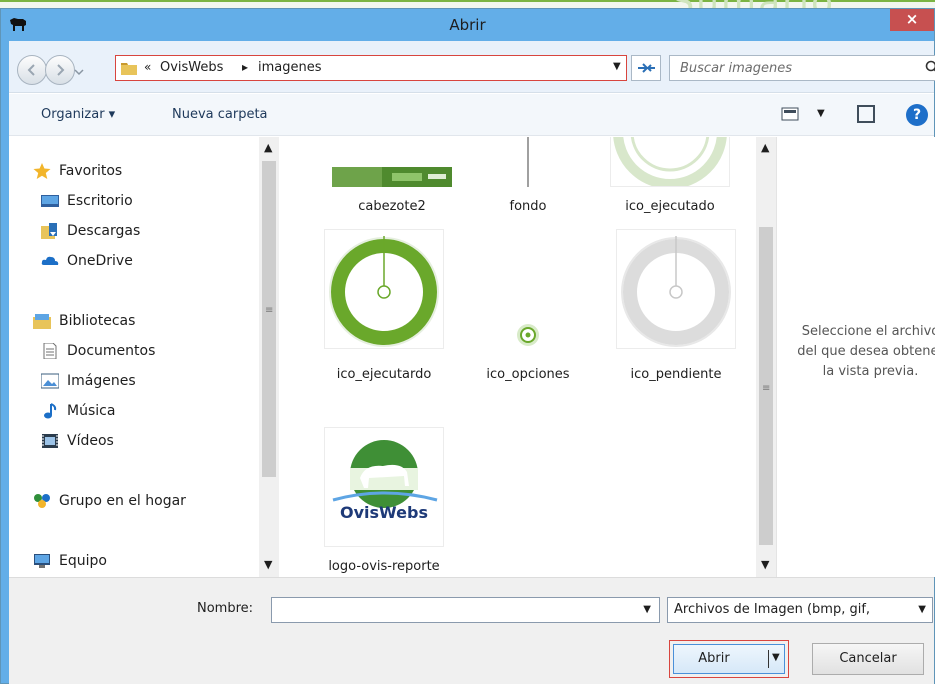  I want to click on address-dropdown-icon: ▼, so click(617, 66).